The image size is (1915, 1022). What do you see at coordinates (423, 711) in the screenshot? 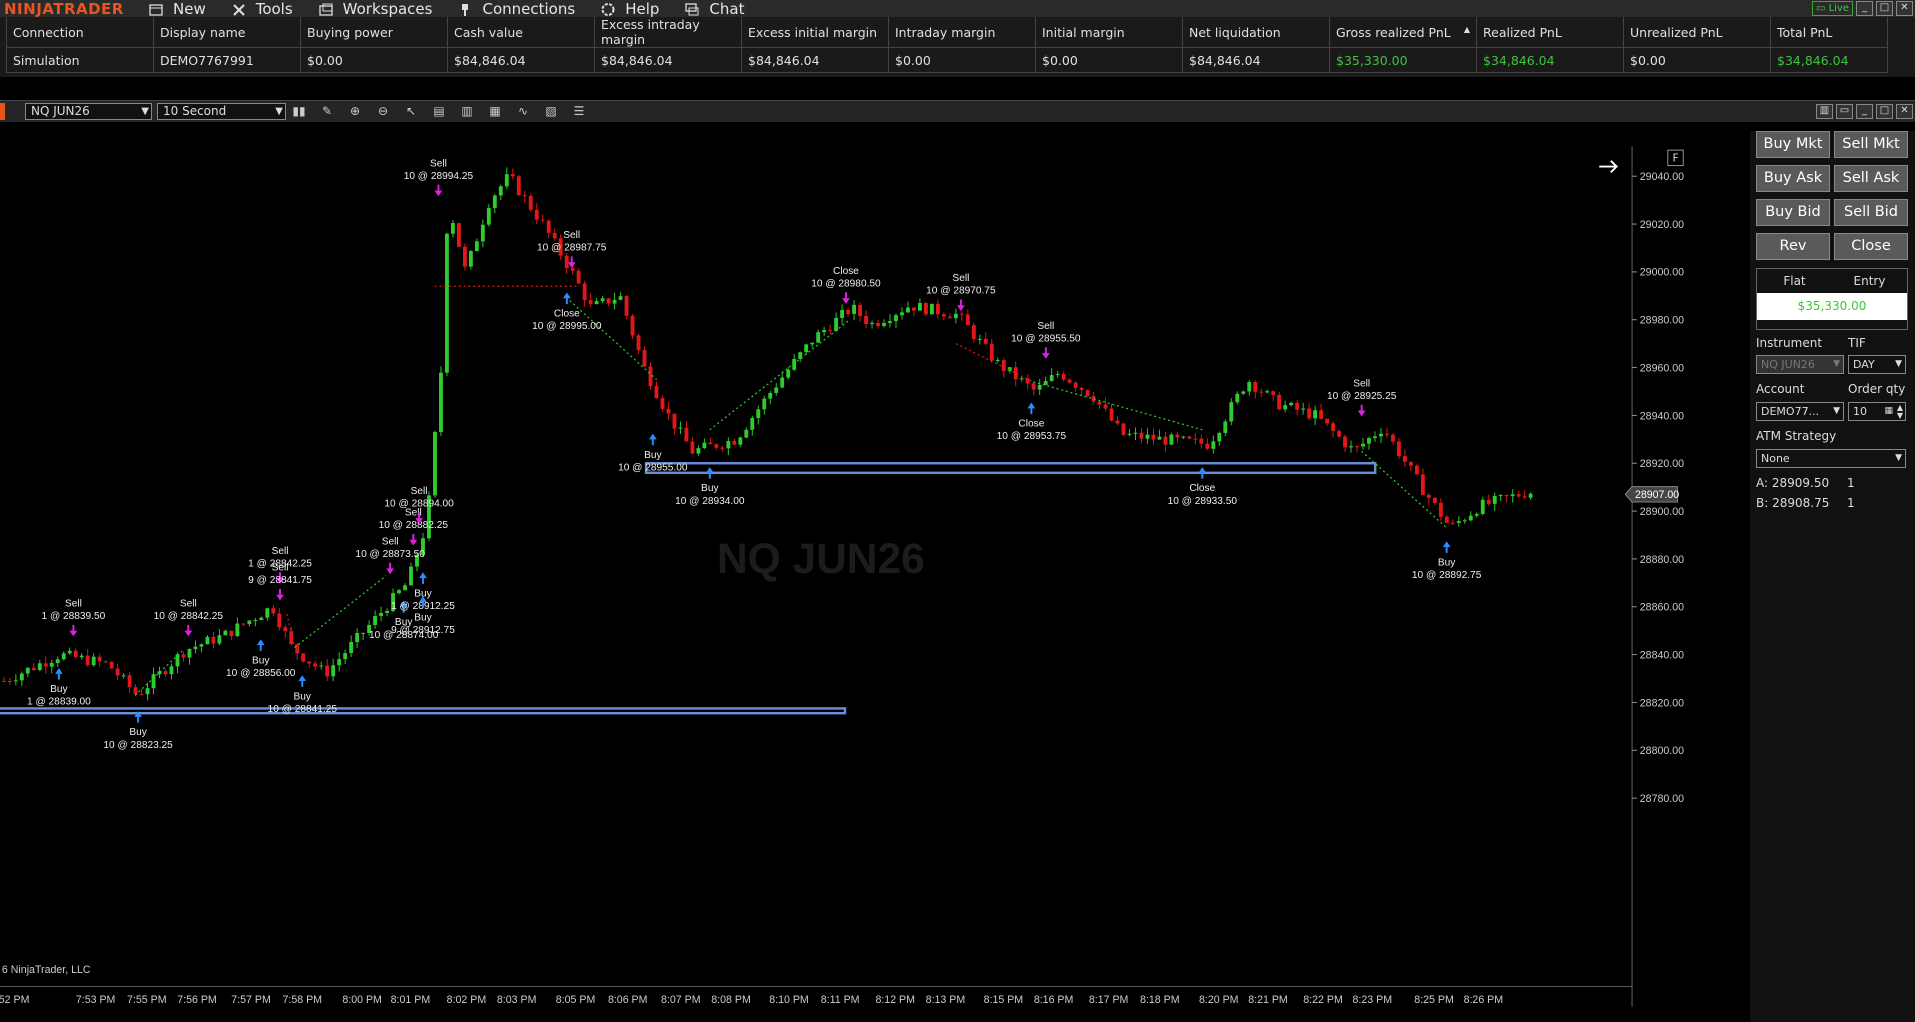
I see `price-zone-lower` at bounding box center [423, 711].